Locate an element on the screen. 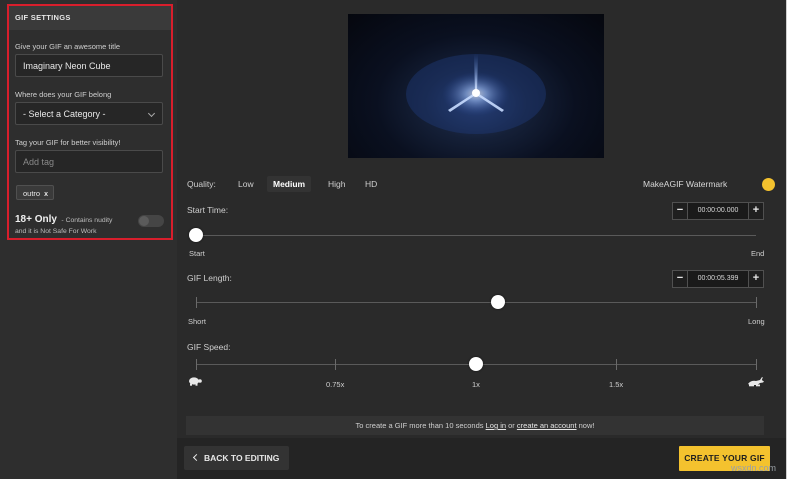  start-time-control: − 00:00:00.000 + is located at coordinates (718, 211).